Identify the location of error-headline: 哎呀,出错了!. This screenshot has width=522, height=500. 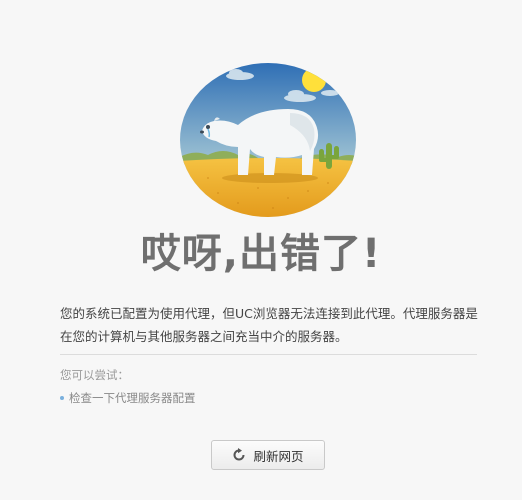
(261, 254).